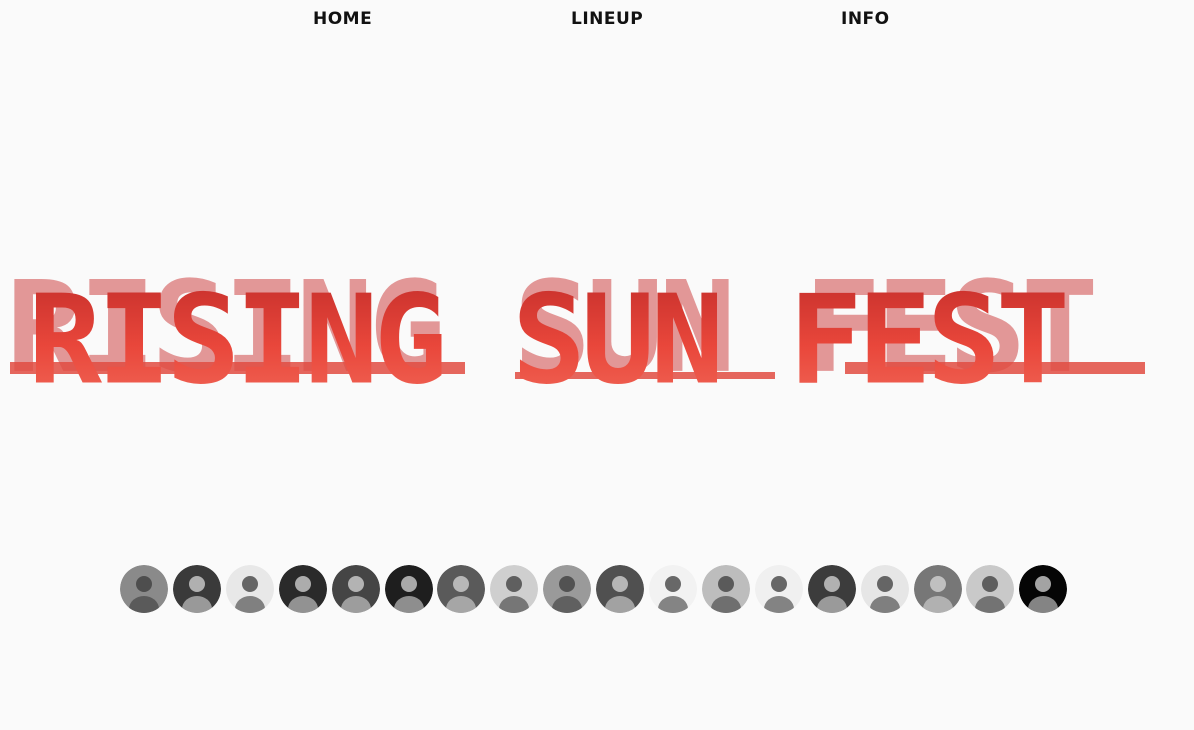 Image resolution: width=1194 pixels, height=730 pixels. I want to click on nav-info-link: INFO, so click(865, 19).